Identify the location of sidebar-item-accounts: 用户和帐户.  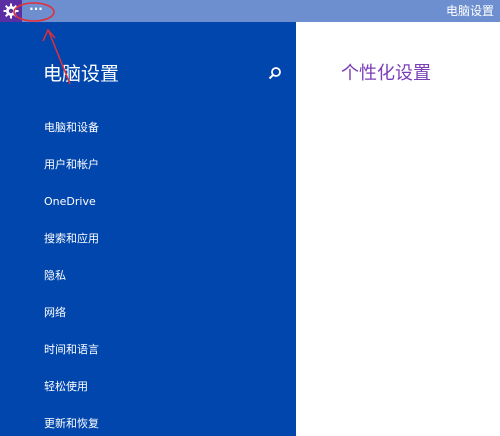
(159, 165).